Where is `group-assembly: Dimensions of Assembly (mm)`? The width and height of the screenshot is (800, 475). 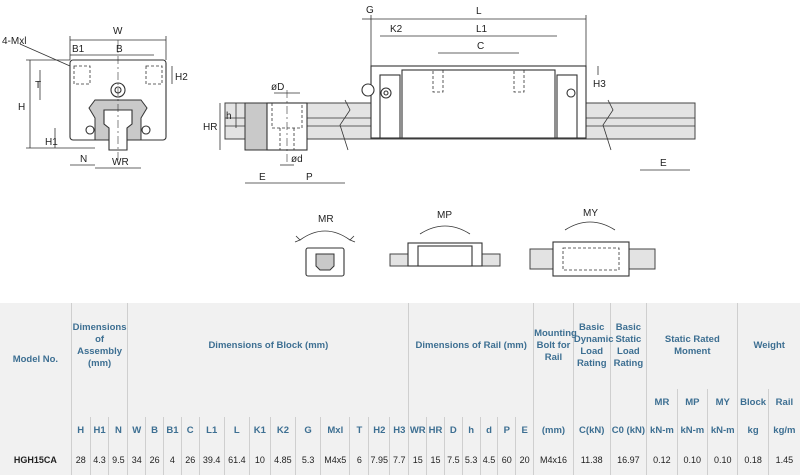
group-assembly: Dimensions of Assembly (mm) is located at coordinates (99, 346).